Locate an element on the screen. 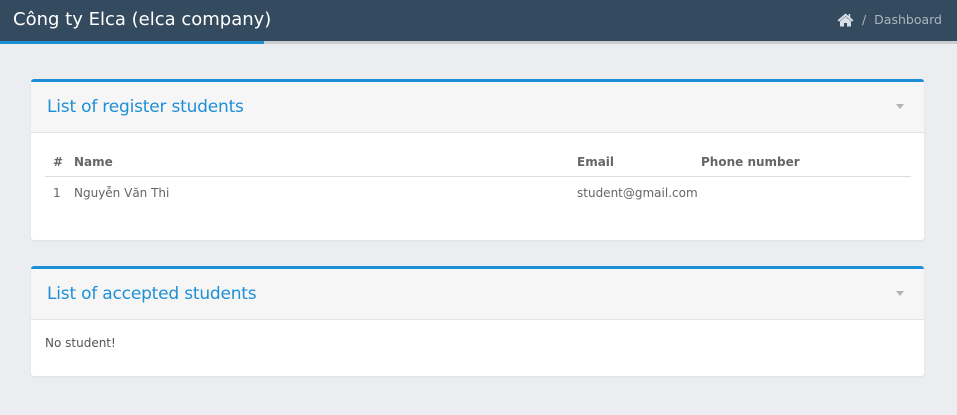  column-header-email: Email is located at coordinates (596, 162).